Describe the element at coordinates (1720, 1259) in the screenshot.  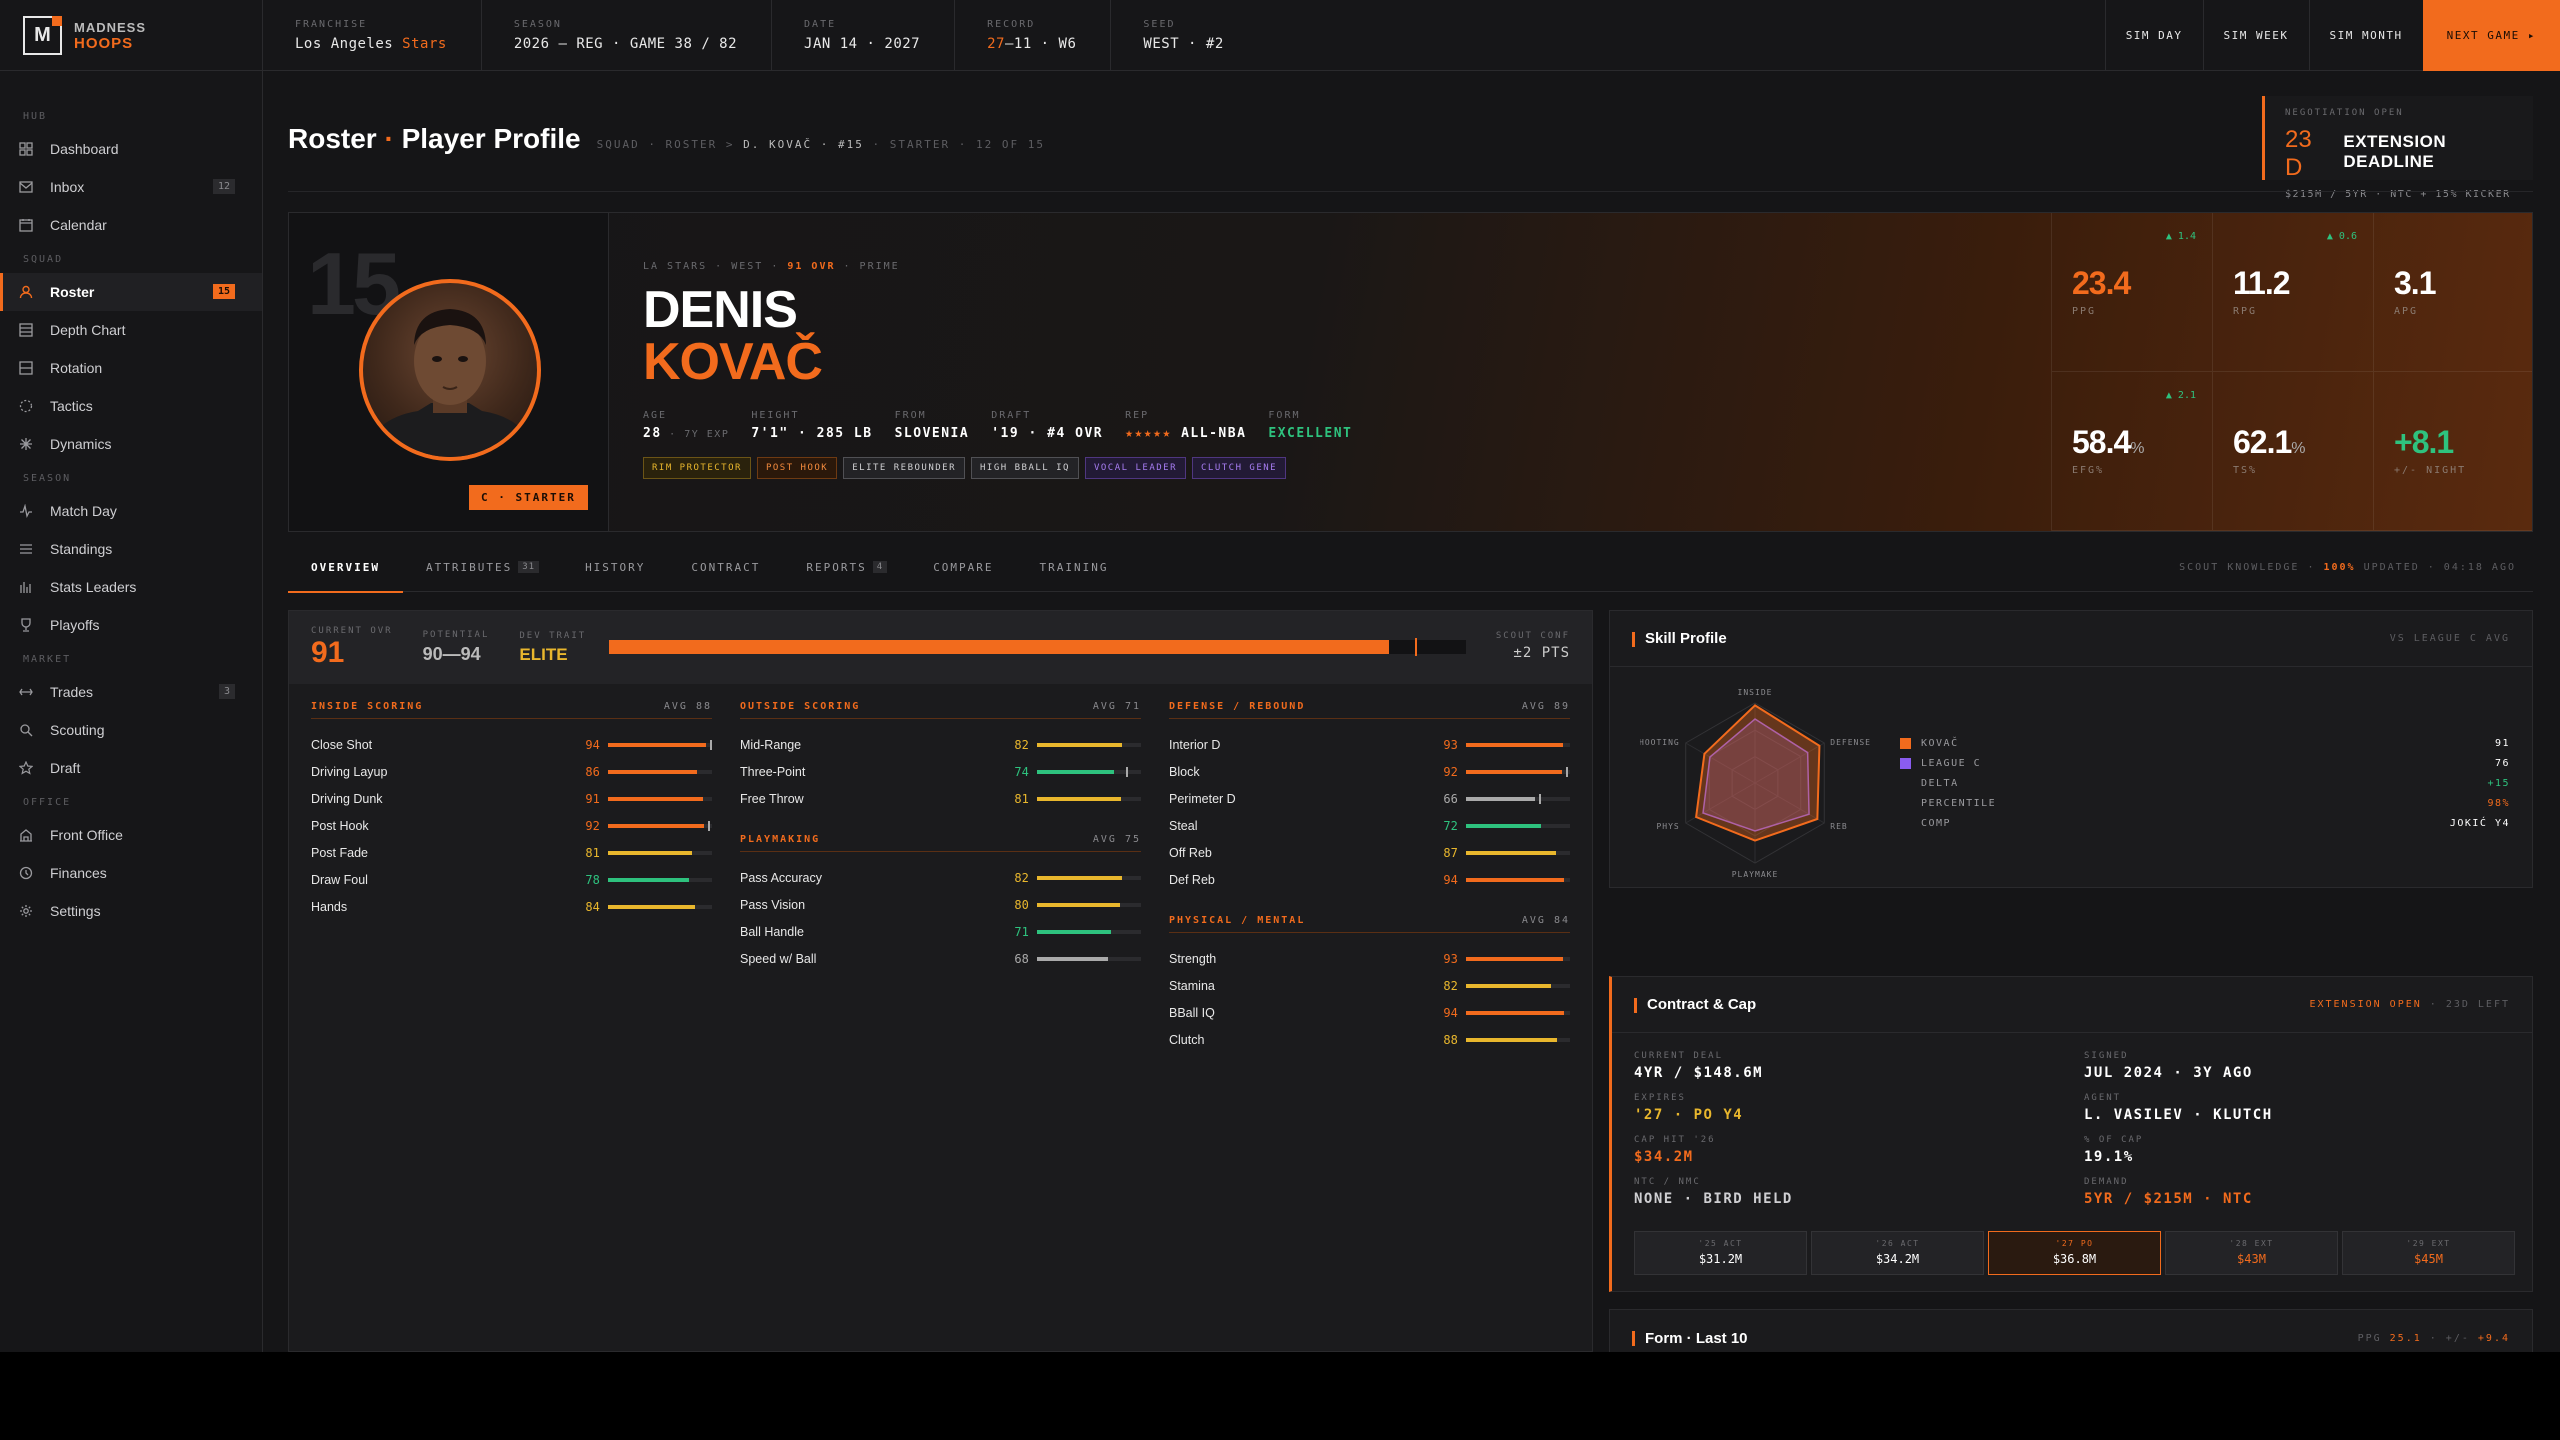
I see `contract-year-amount: $31.2M` at that location.